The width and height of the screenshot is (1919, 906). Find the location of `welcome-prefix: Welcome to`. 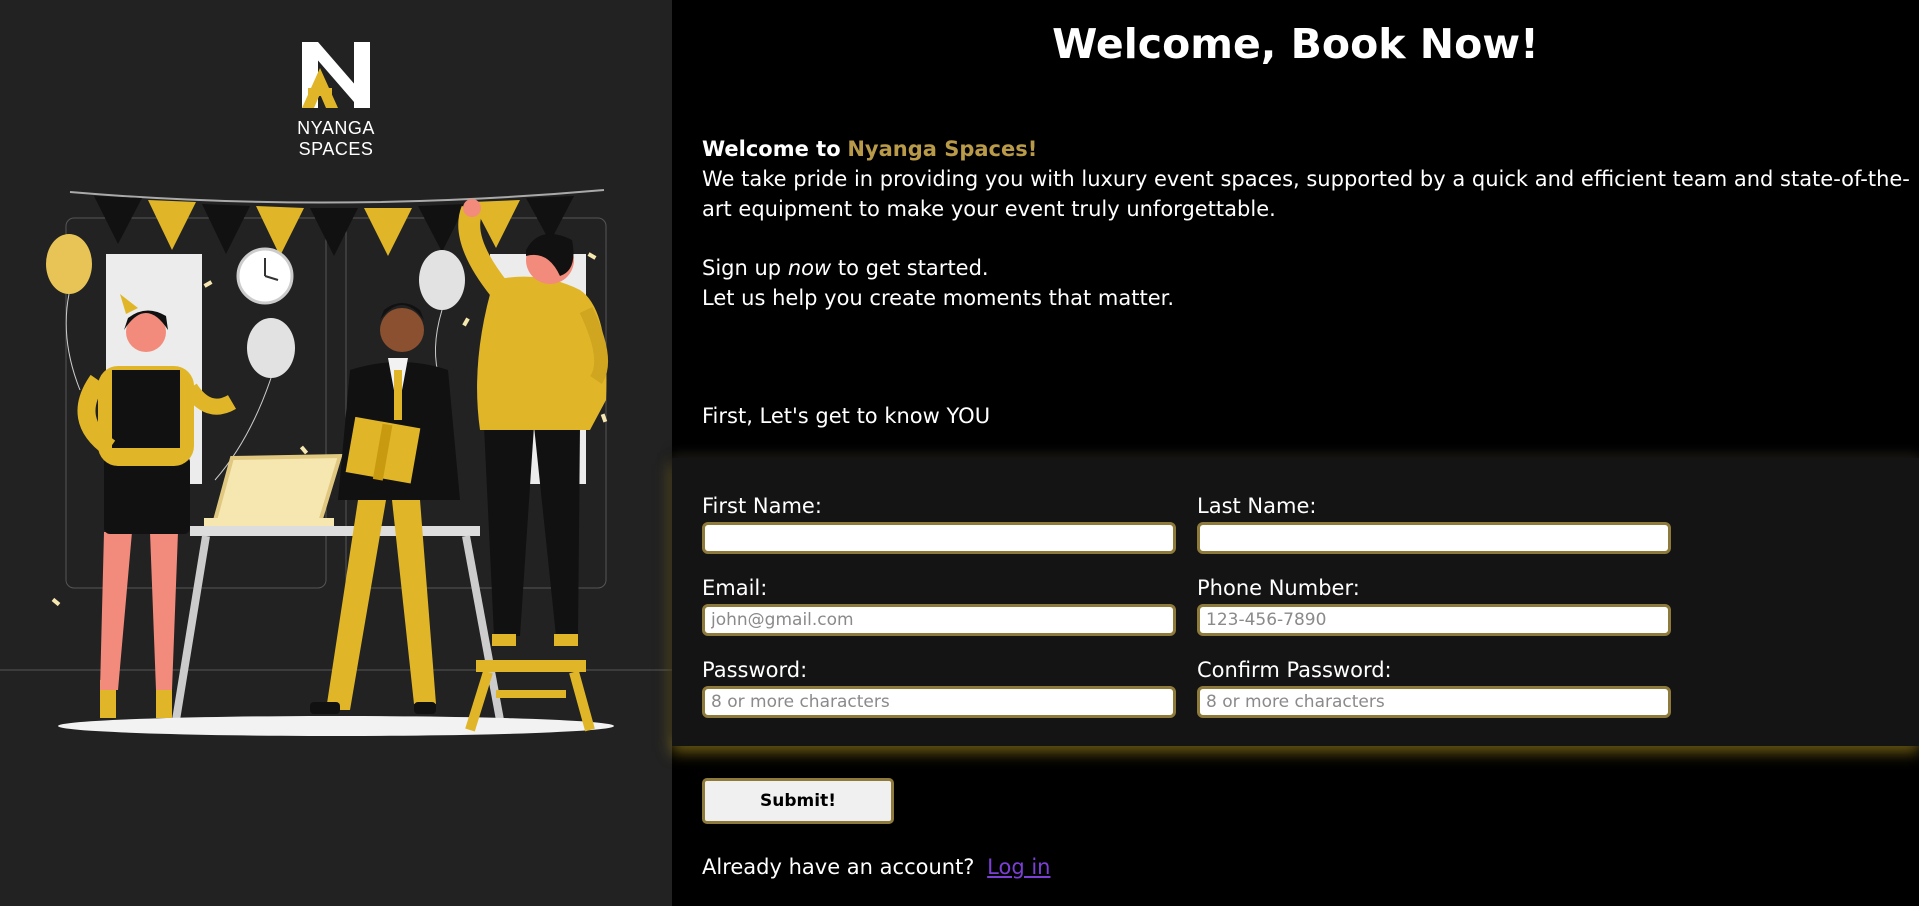

welcome-prefix: Welcome to is located at coordinates (771, 149).